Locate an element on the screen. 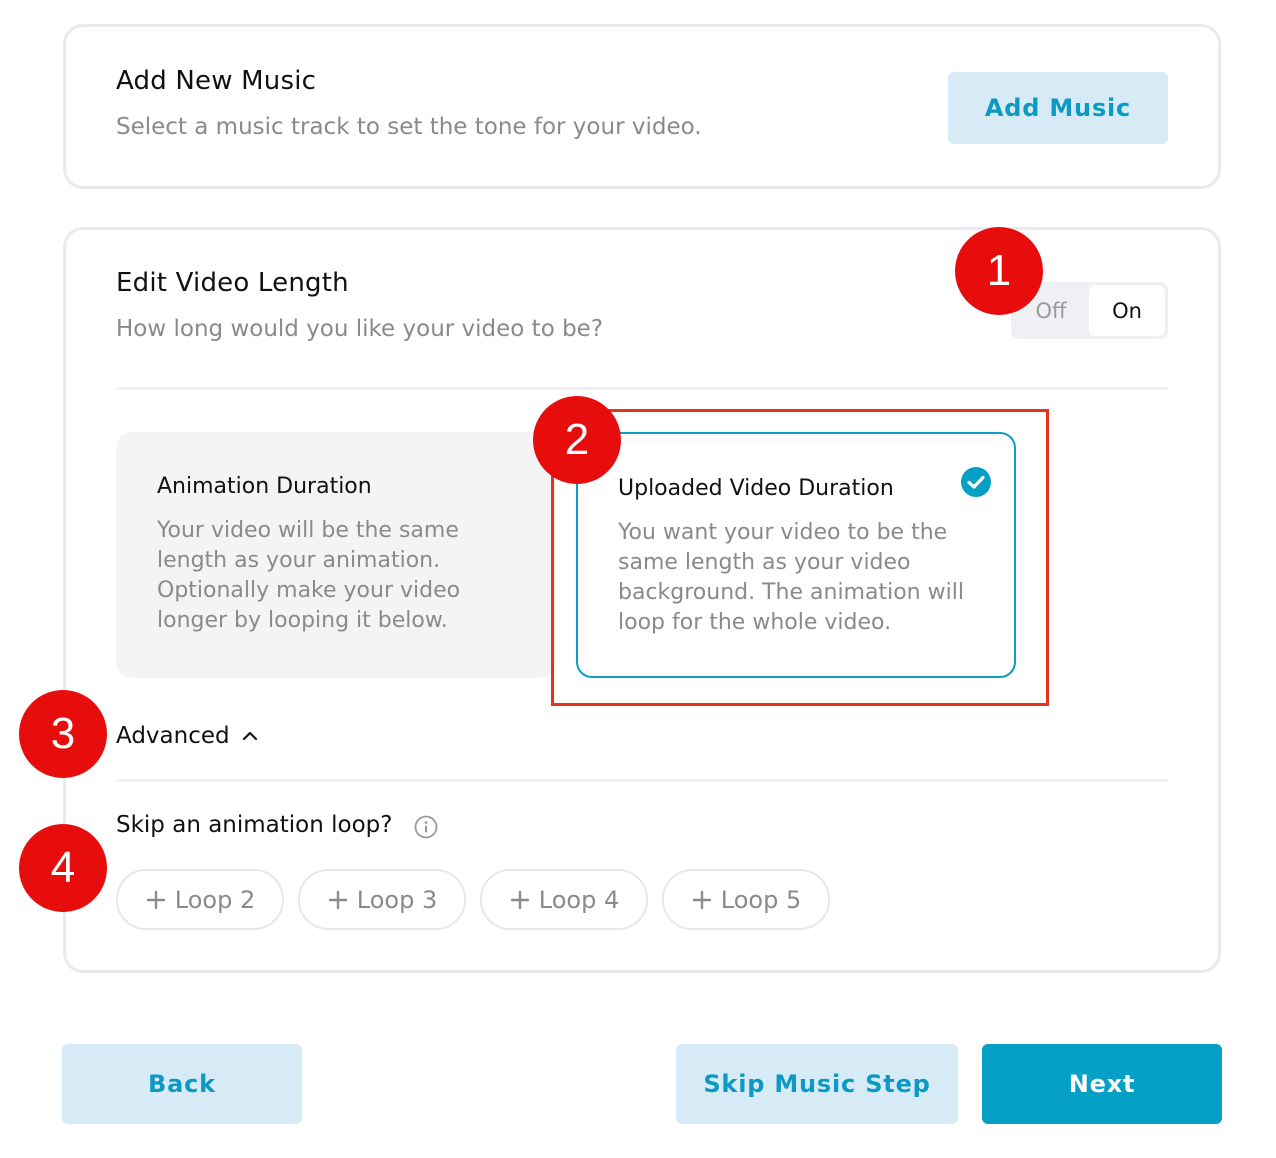 Image resolution: width=1276 pixels, height=1158 pixels. annotation-marker-1: 1 is located at coordinates (999, 271).